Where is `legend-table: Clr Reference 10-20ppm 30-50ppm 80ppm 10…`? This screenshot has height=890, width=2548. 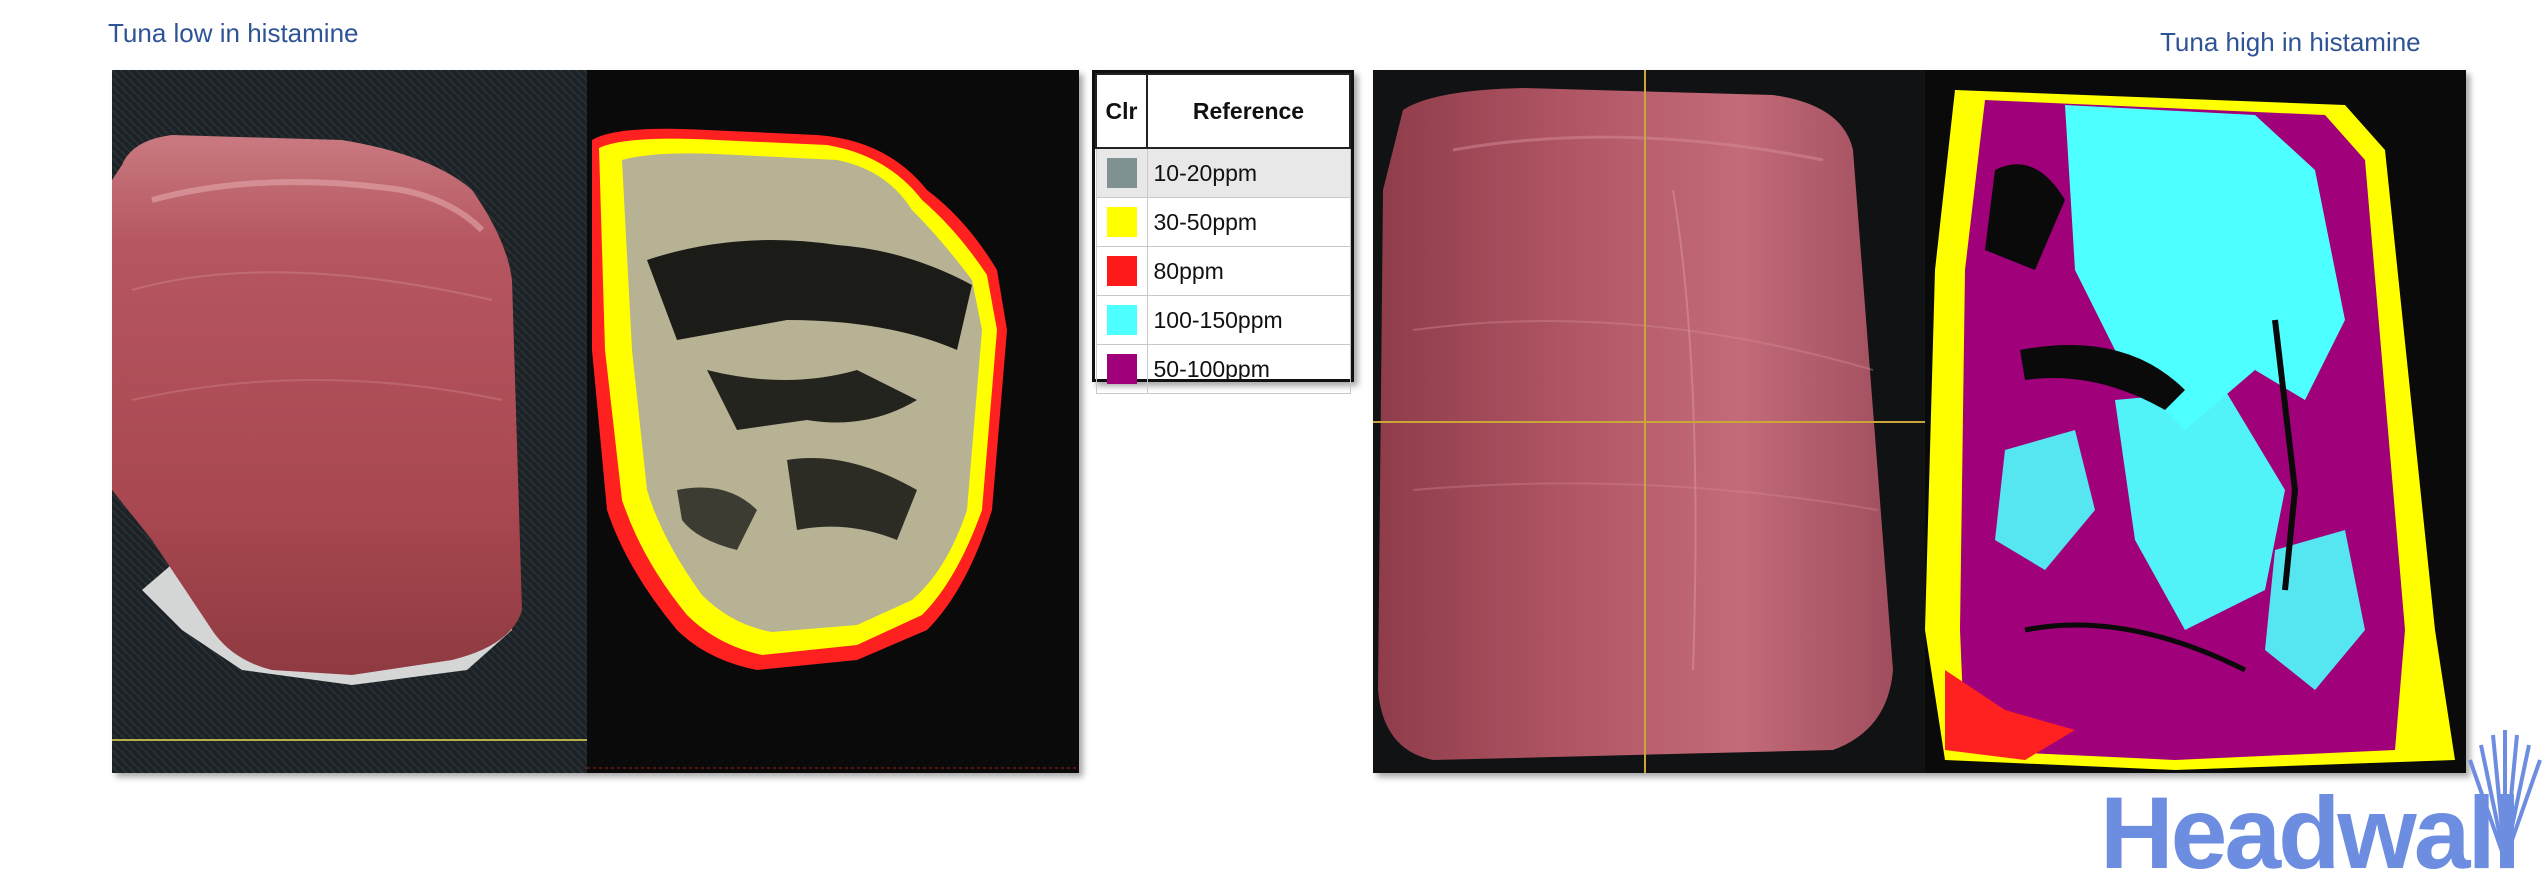 legend-table: Clr Reference 10-20ppm 30-50ppm 80ppm 10… is located at coordinates (1223, 233).